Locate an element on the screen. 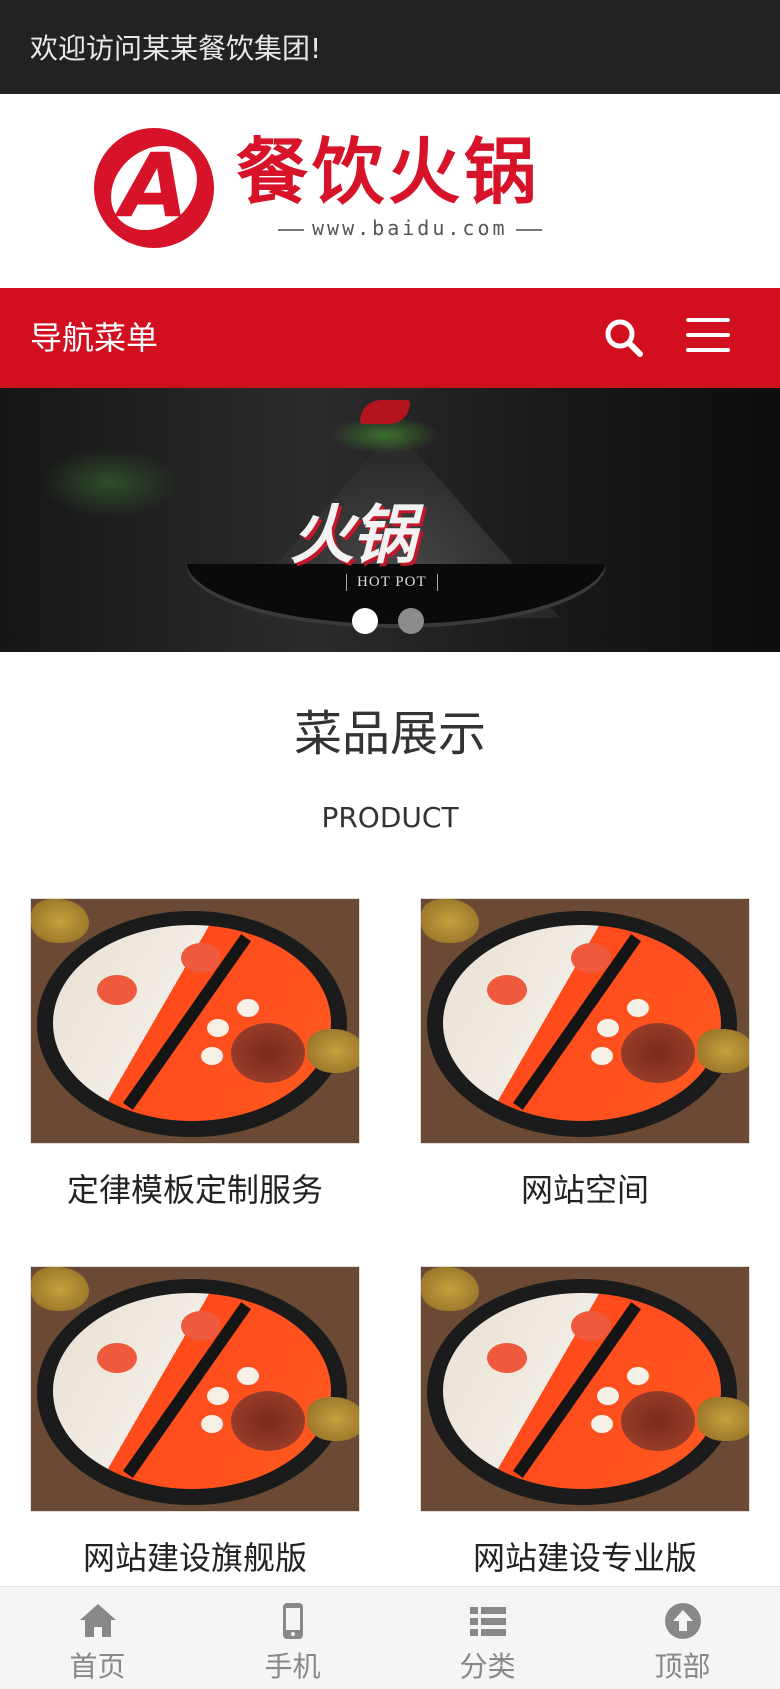  welcome-bar: 欢迎访问某某餐饮集团! is located at coordinates (390, 47).